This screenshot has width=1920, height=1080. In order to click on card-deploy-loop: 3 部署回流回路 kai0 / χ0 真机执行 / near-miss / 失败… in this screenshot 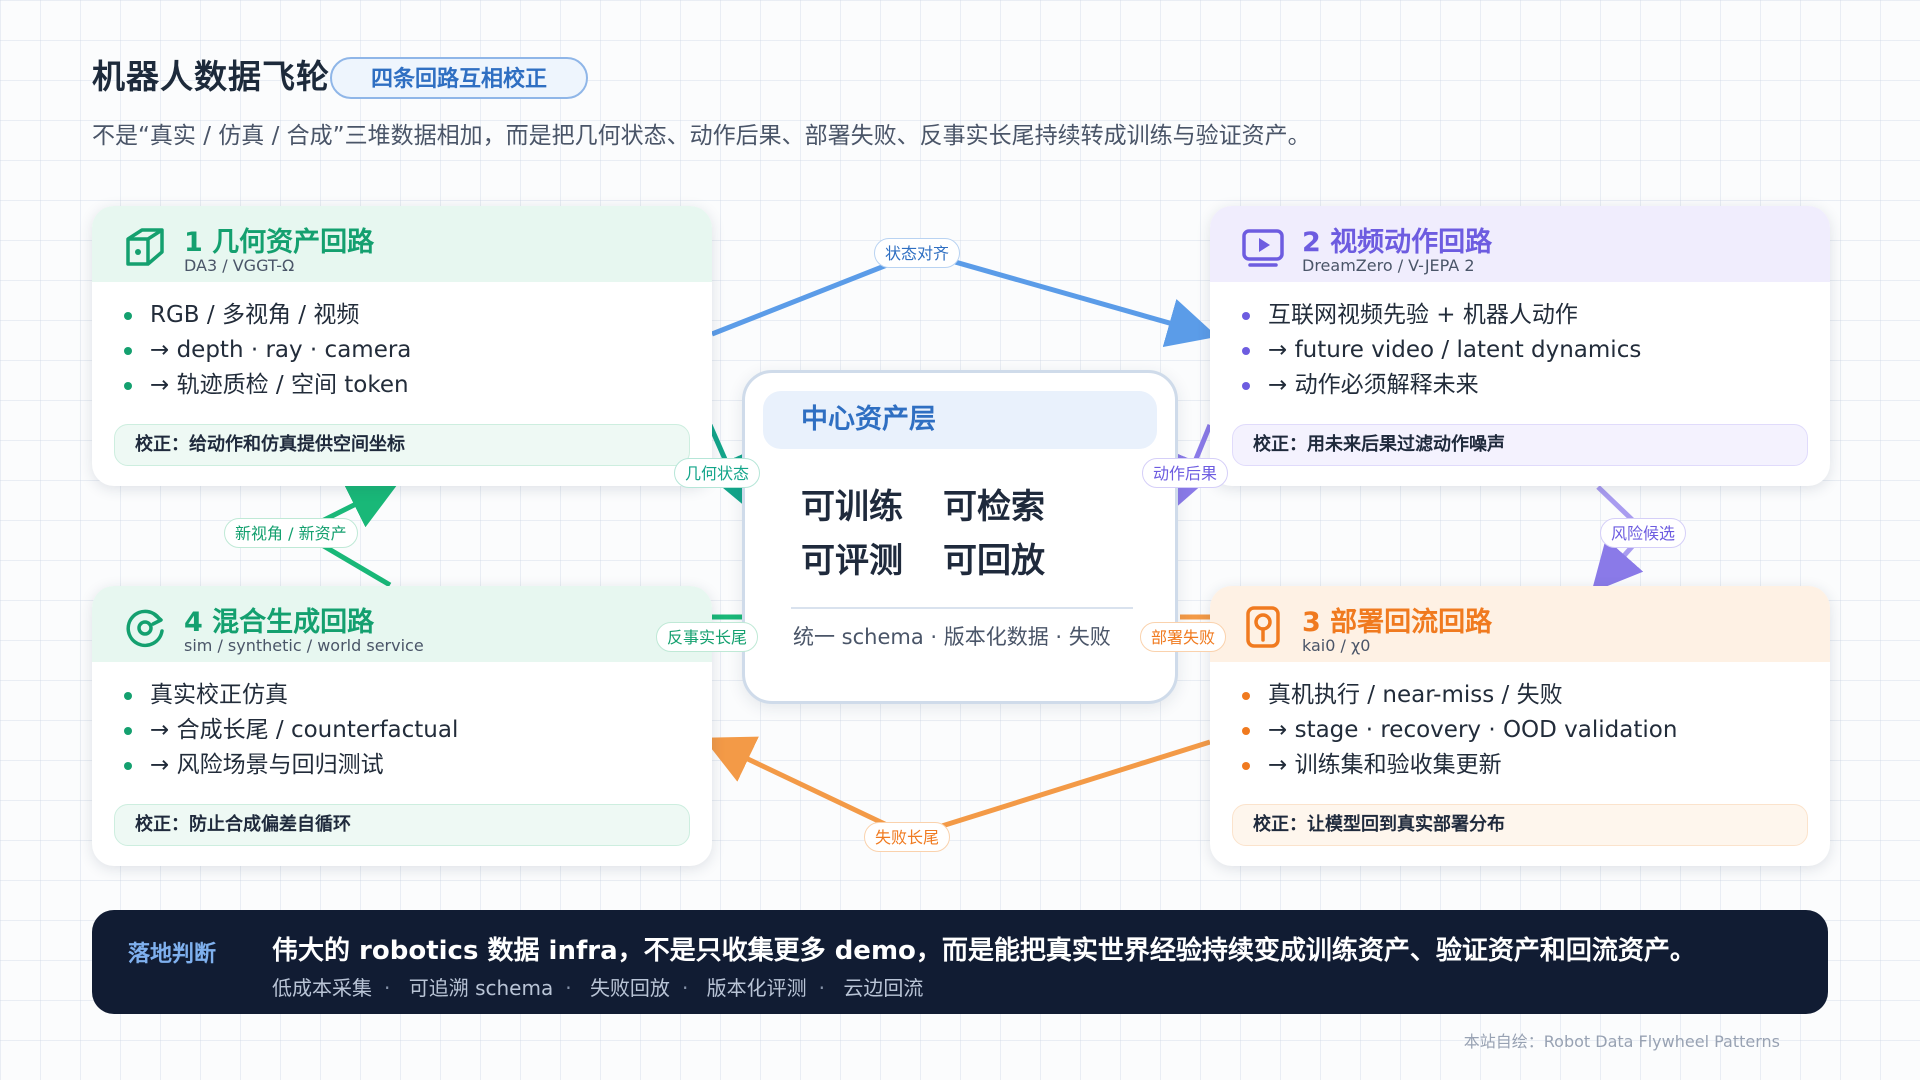, I will do `click(1520, 726)`.